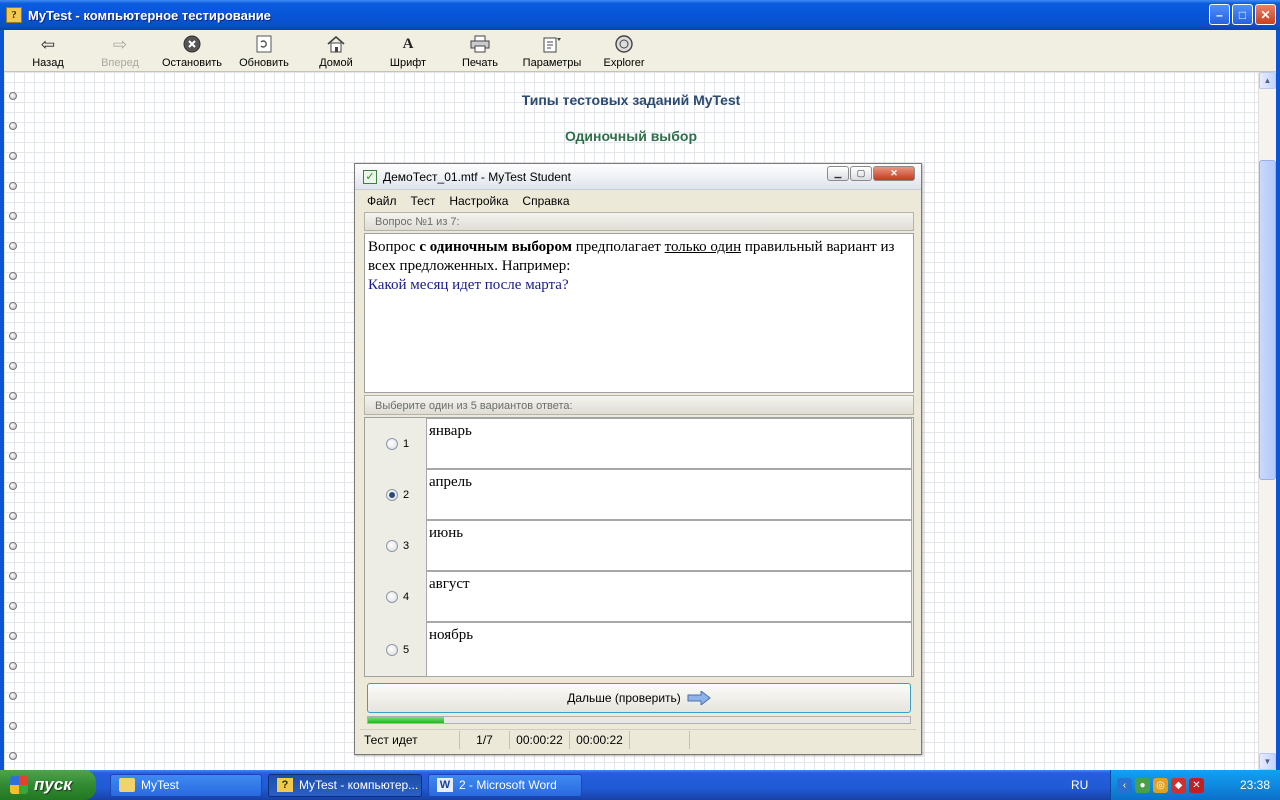 Image resolution: width=1280 pixels, height=800 pixels. What do you see at coordinates (127, 785) in the screenshot?
I see `folder-icon` at bounding box center [127, 785].